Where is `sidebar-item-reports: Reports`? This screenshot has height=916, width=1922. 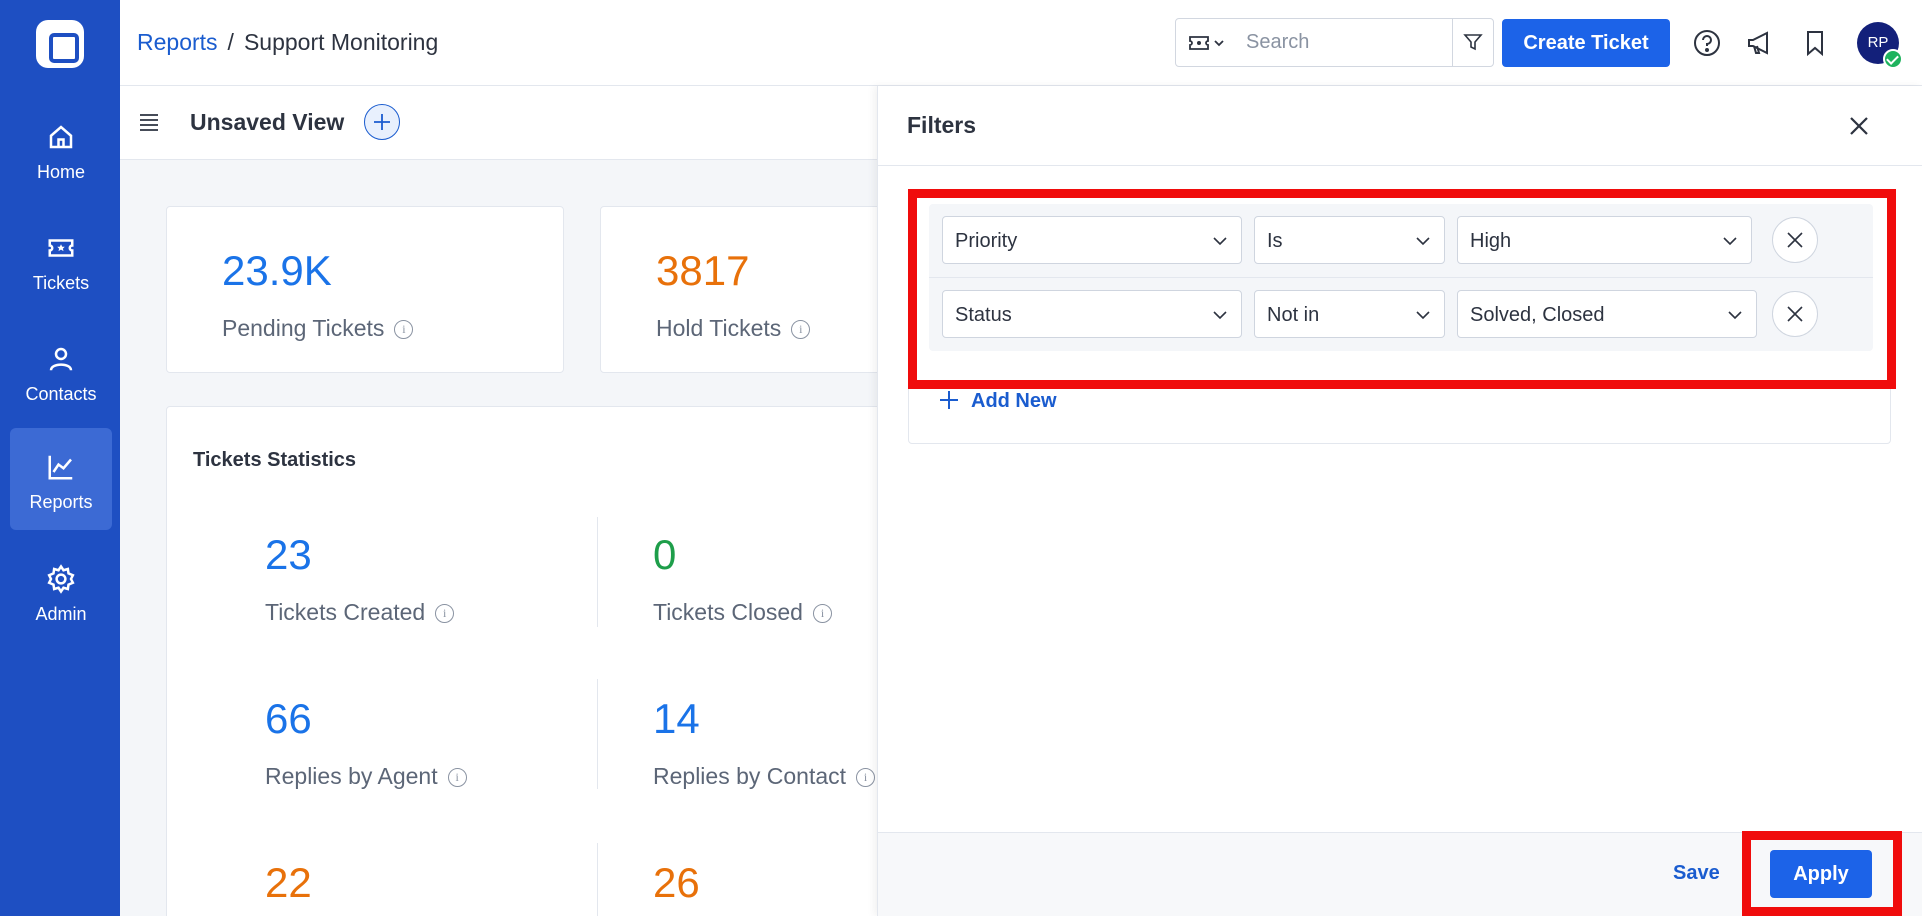
sidebar-item-reports: Reports is located at coordinates (61, 479).